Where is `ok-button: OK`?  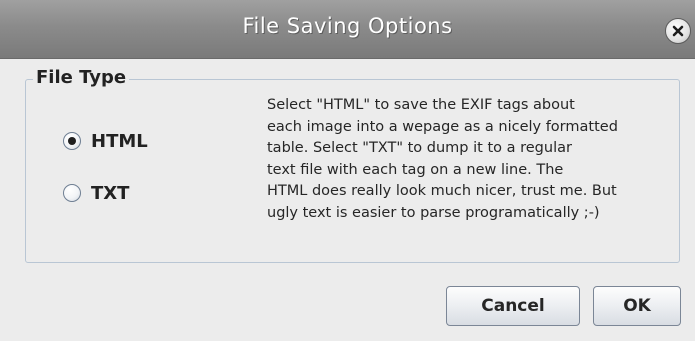
ok-button: OK is located at coordinates (637, 306).